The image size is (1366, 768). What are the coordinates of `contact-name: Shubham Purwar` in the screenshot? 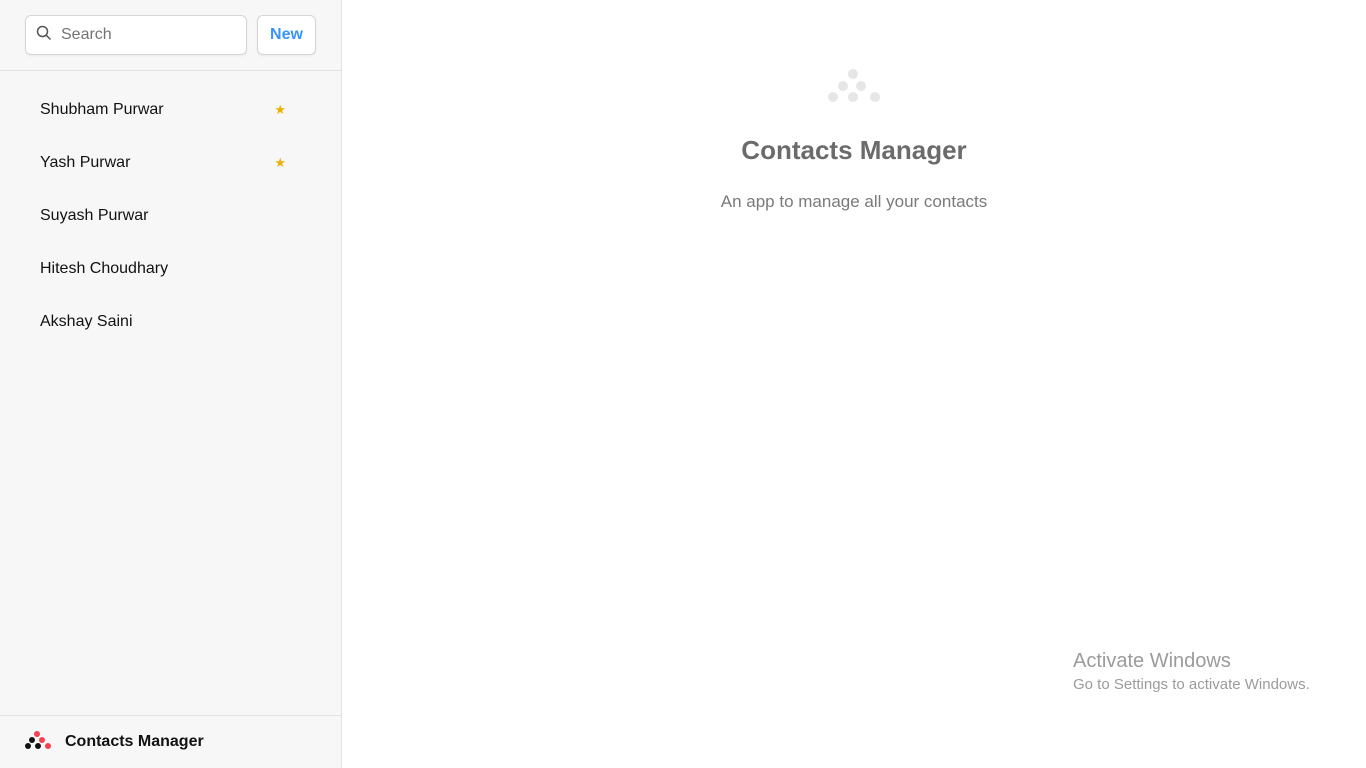 It's located at (102, 109).